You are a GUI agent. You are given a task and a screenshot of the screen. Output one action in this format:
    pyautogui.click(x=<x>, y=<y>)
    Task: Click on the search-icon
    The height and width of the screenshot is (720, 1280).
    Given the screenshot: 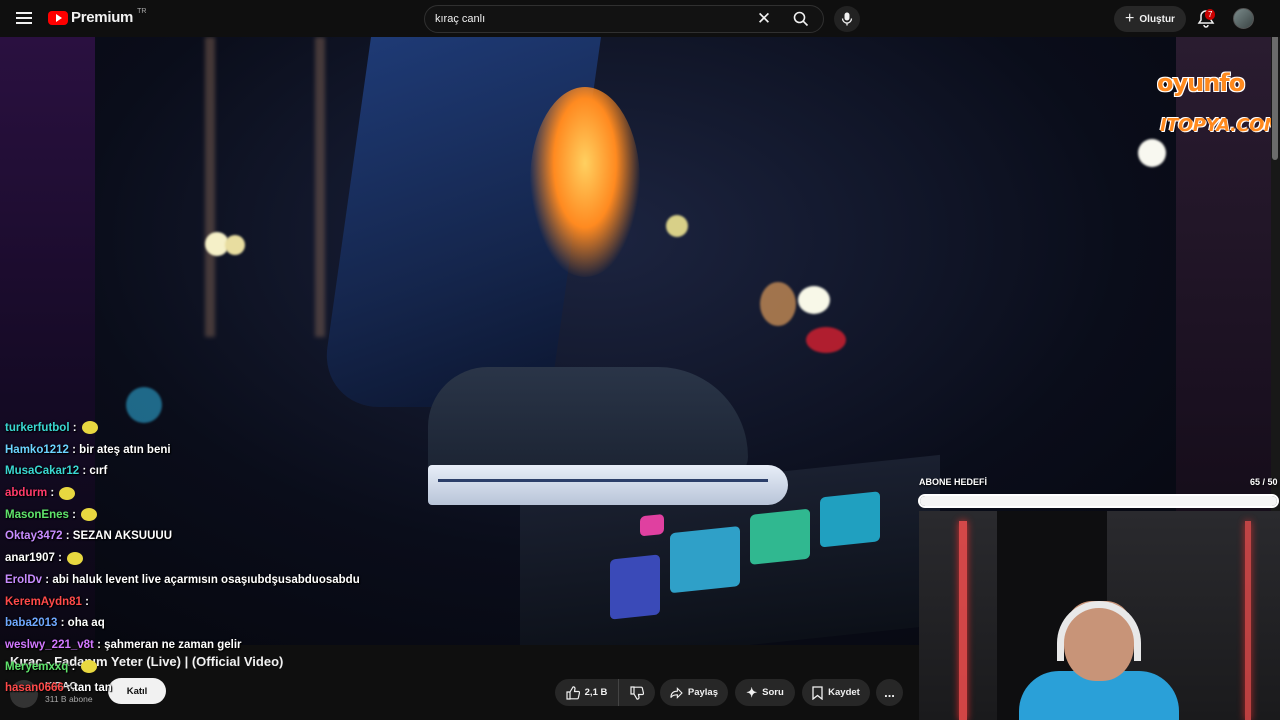 What is the action you would take?
    pyautogui.click(x=801, y=19)
    